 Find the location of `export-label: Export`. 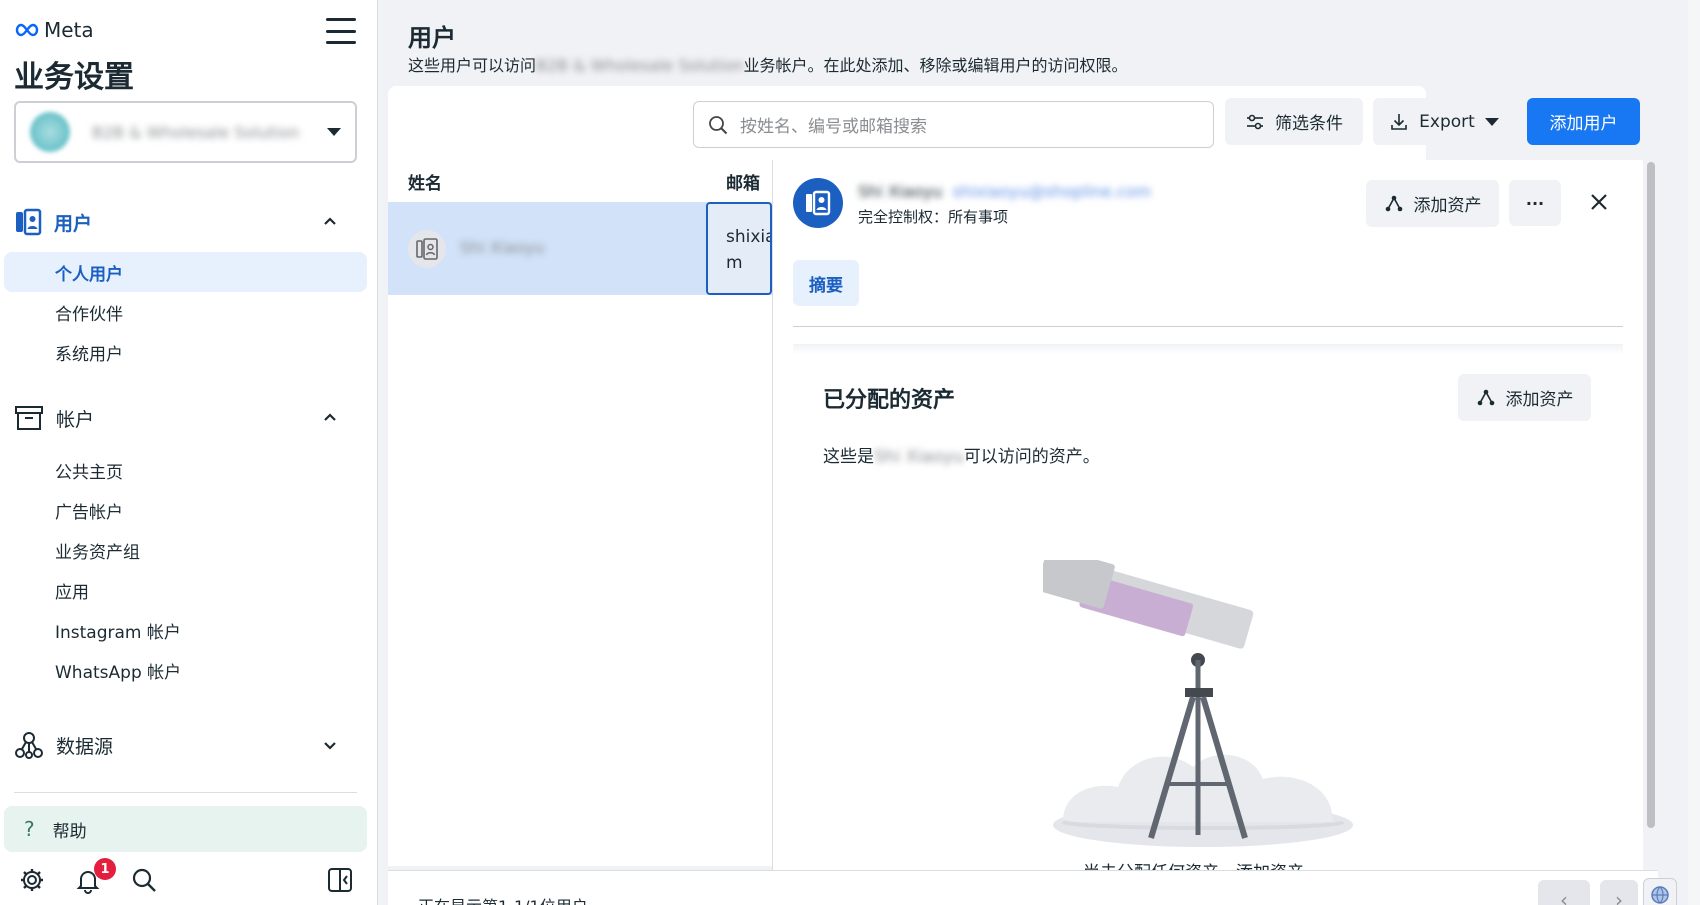

export-label: Export is located at coordinates (1447, 121).